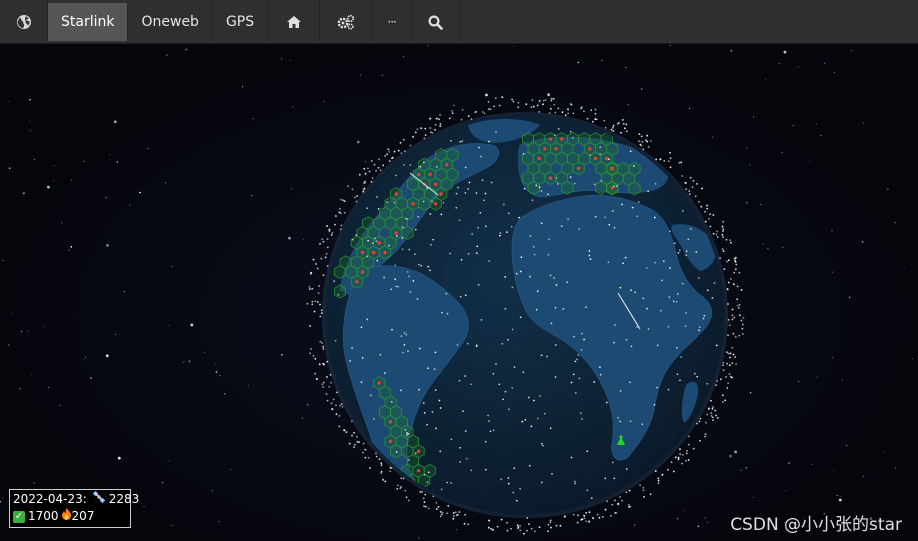 Image resolution: width=918 pixels, height=541 pixels. I want to click on home-button, so click(294, 22).